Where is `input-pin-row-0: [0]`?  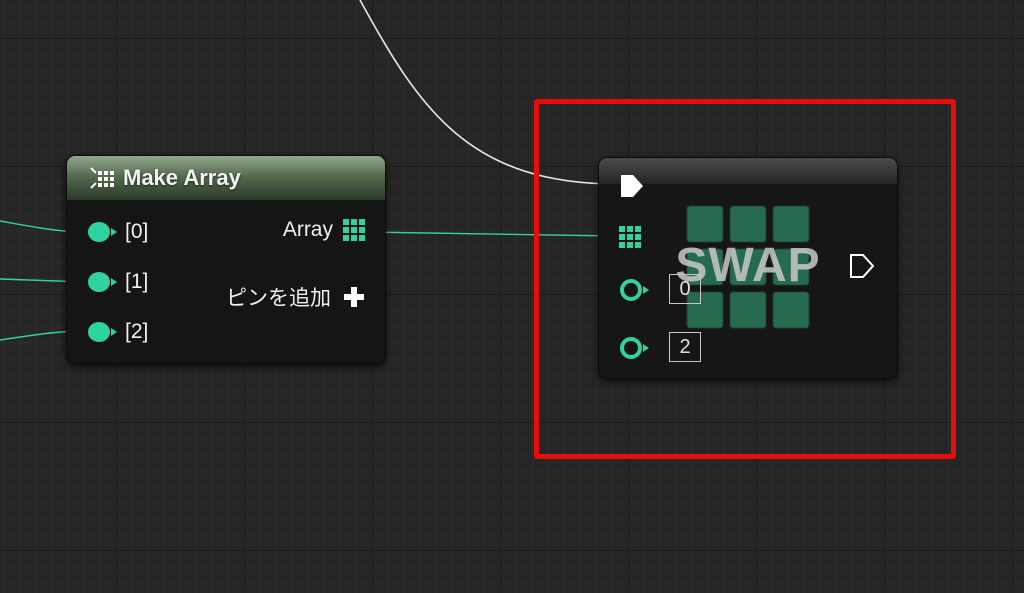
input-pin-row-0: [0] is located at coordinates (117, 232).